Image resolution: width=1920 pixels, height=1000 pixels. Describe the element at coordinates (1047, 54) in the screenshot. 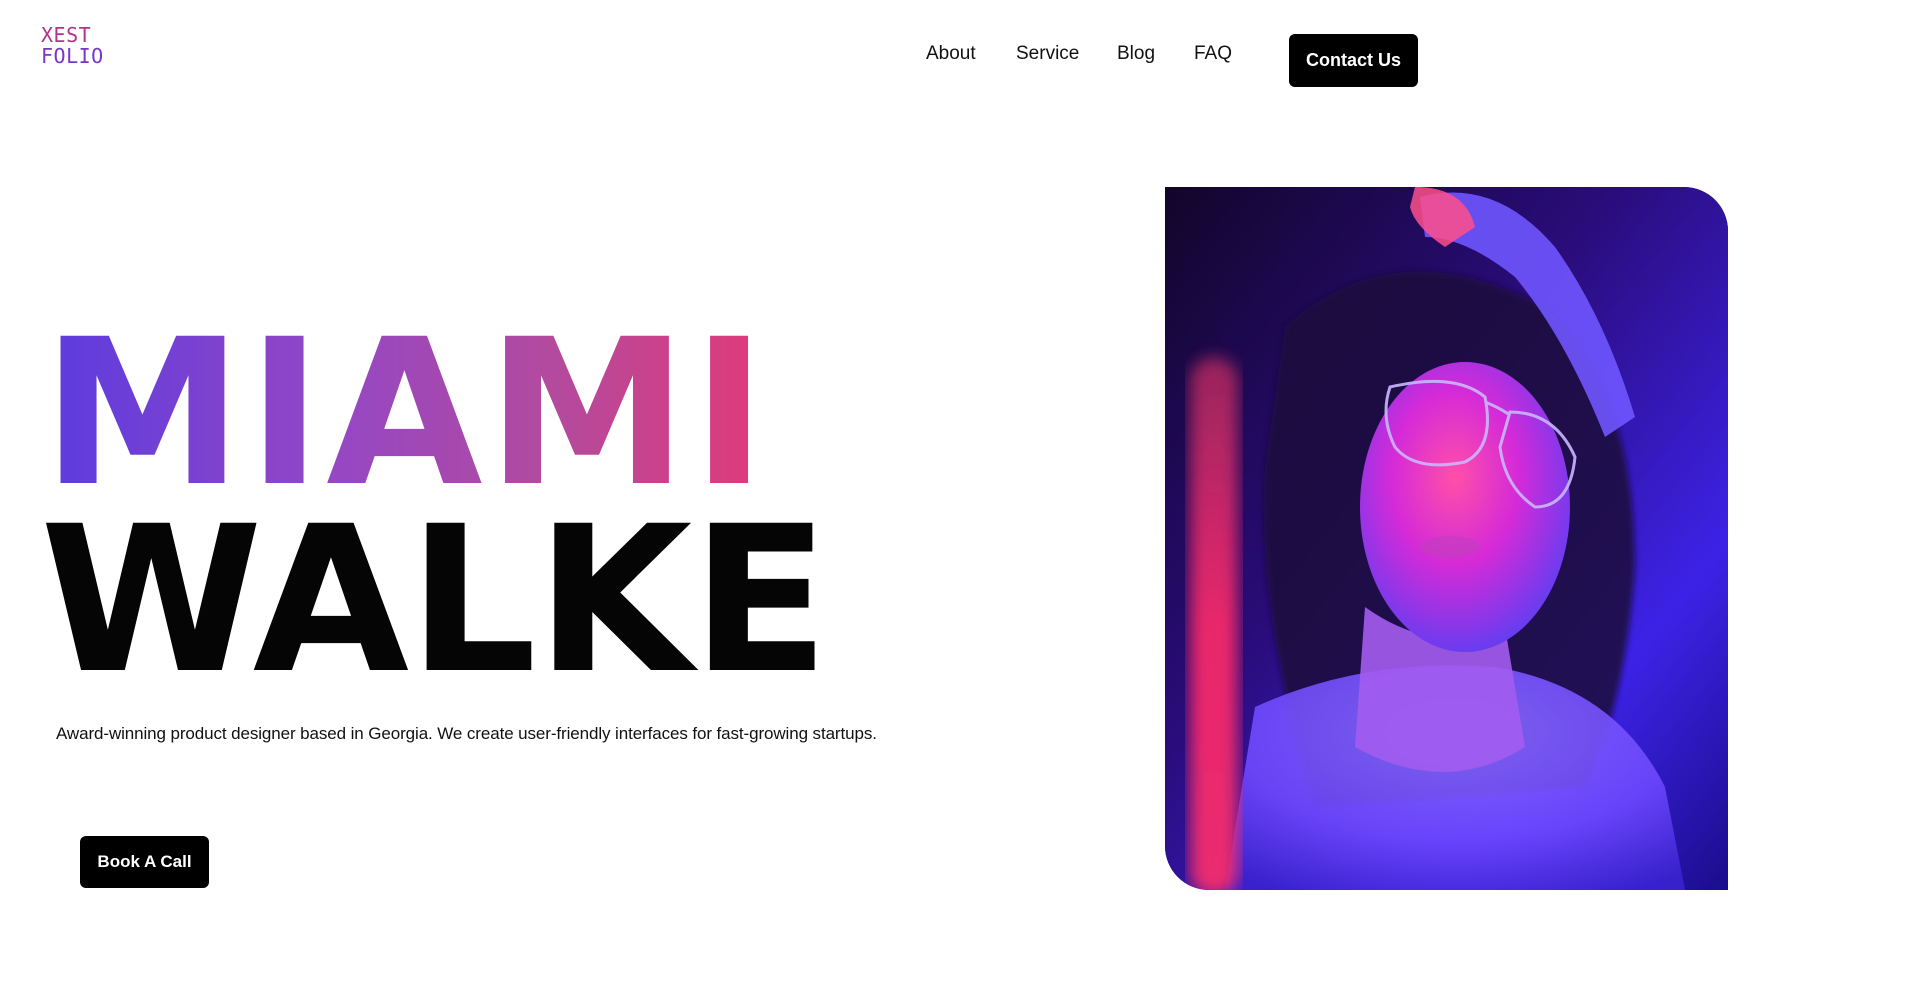

I see `nav-link-service: Service` at that location.